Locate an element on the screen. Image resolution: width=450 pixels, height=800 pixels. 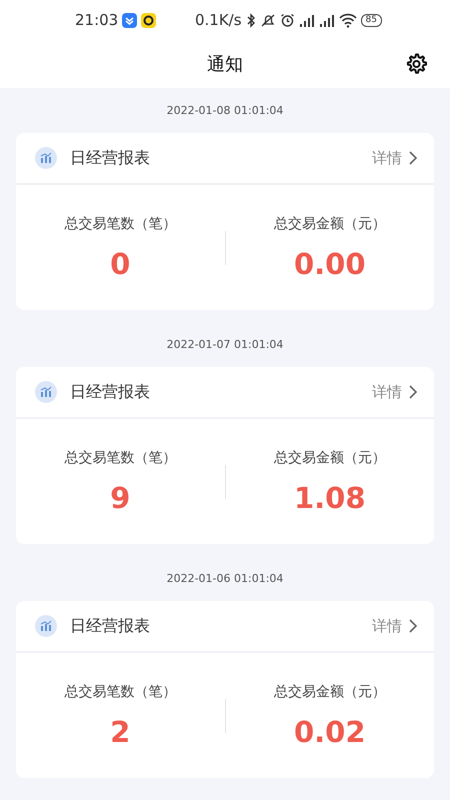
status-time: 21:03 is located at coordinates (96, 20).